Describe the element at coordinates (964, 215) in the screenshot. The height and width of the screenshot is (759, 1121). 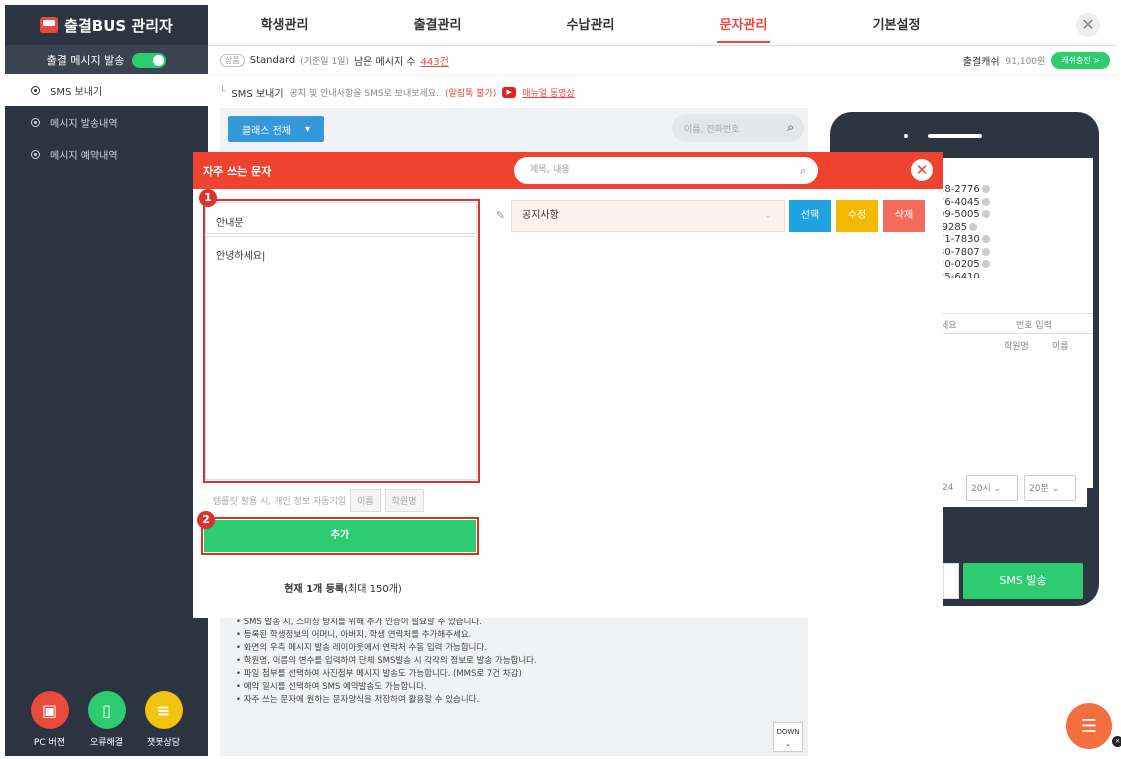
I see `recipient-item: 99-5005` at that location.